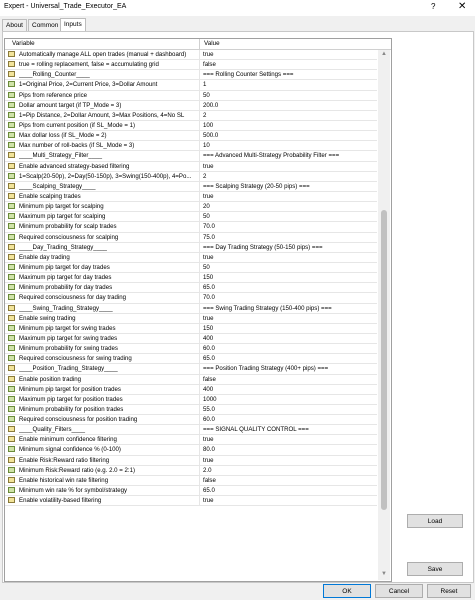  What do you see at coordinates (399, 591) in the screenshot?
I see `cancel-button: Cancel` at bounding box center [399, 591].